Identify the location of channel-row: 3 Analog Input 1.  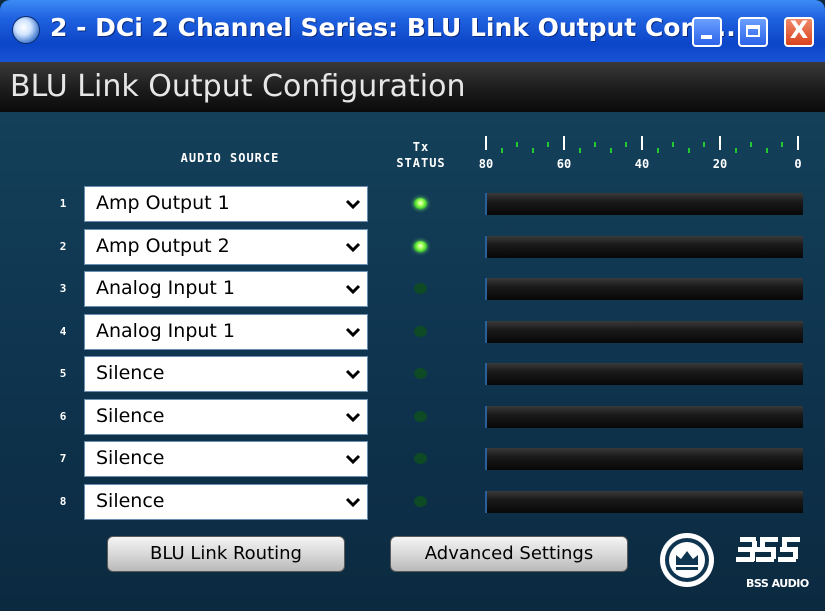
(412, 290).